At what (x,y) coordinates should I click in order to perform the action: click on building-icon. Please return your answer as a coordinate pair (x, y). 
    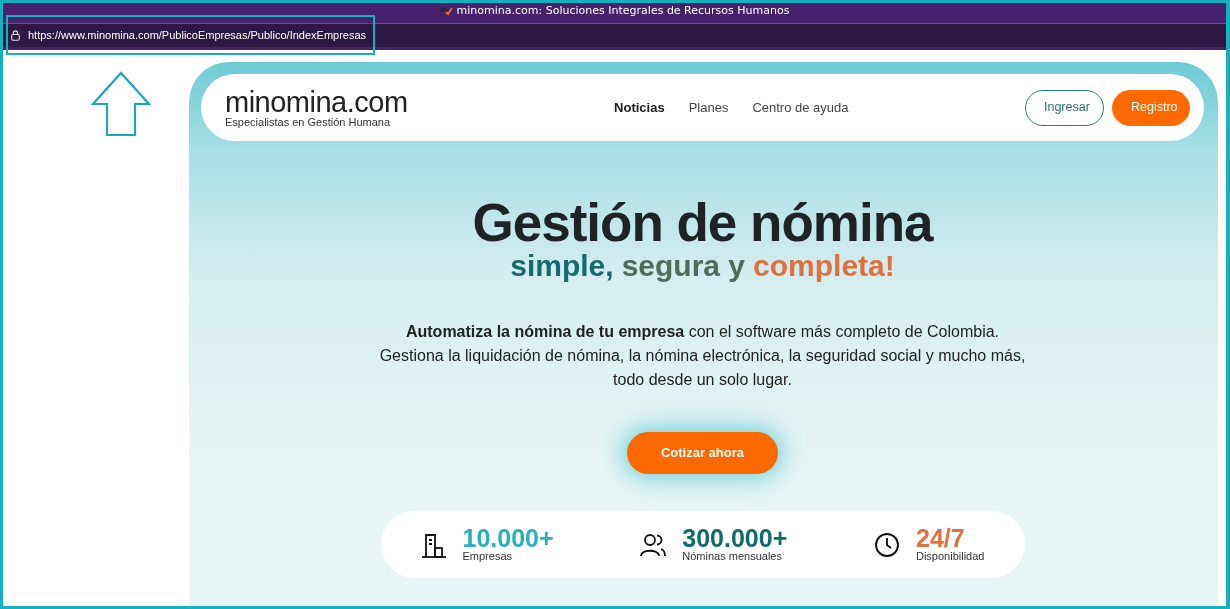
    Looking at the image, I should click on (433, 544).